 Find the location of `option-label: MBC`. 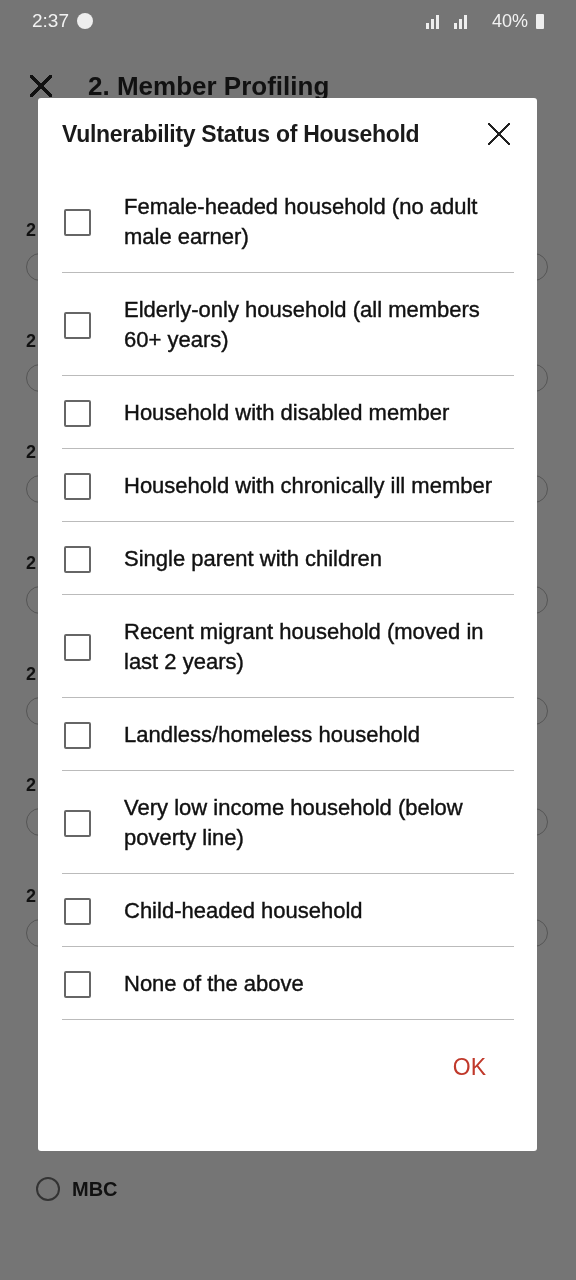

option-label: MBC is located at coordinates (95, 1189).